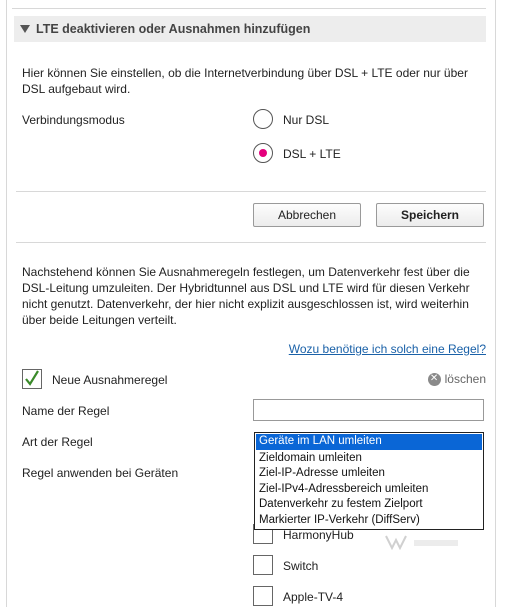 The image size is (508, 607). Describe the element at coordinates (66, 411) in the screenshot. I see `rule-name-label: Name der Regel` at that location.